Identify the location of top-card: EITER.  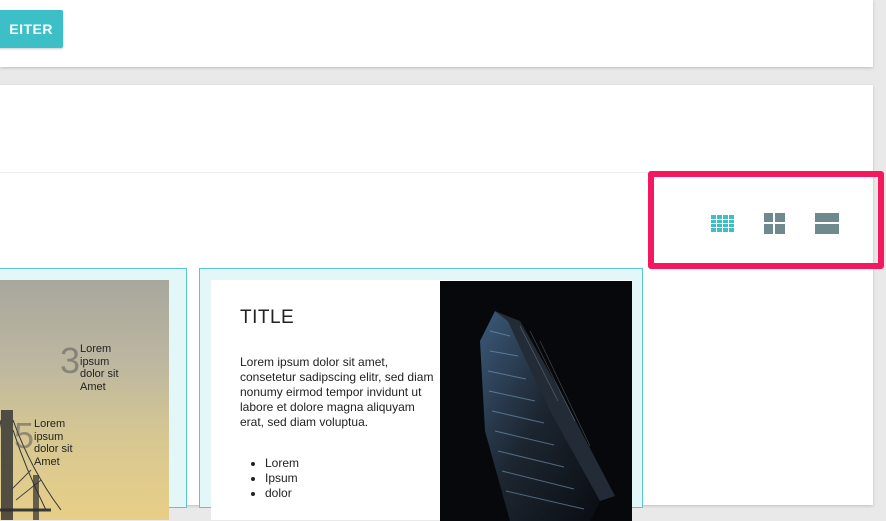
(436, 33).